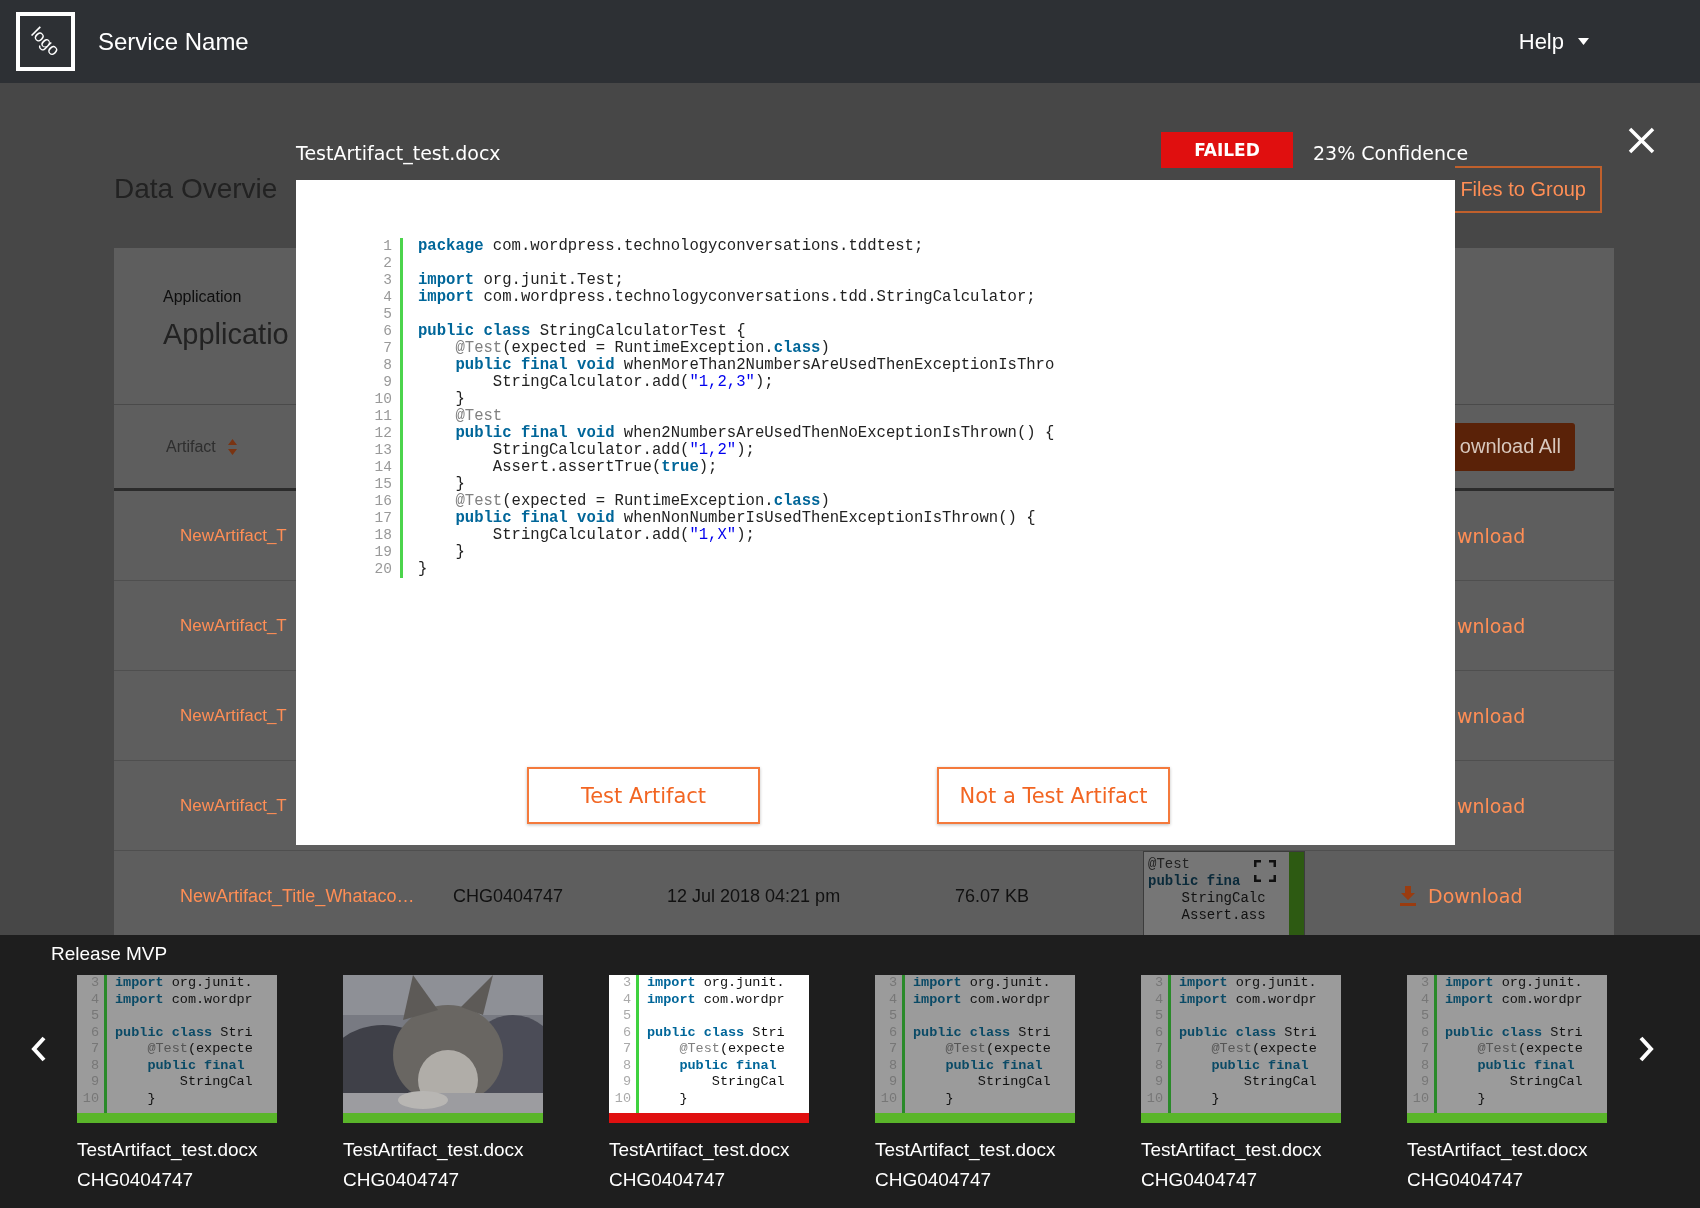  What do you see at coordinates (382, 416) in the screenshot?
I see `line-number: 11` at bounding box center [382, 416].